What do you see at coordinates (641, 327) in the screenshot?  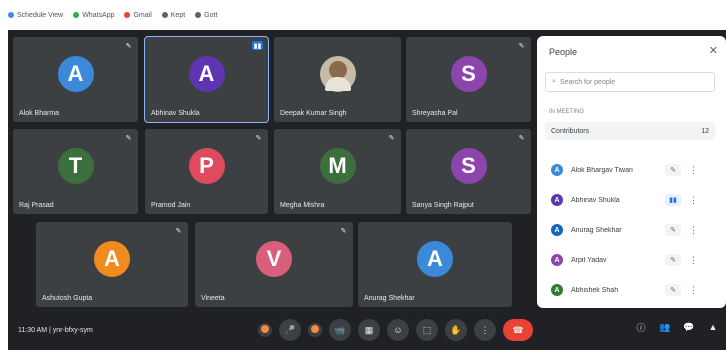 I see `info-icon: ⓘ` at bounding box center [641, 327].